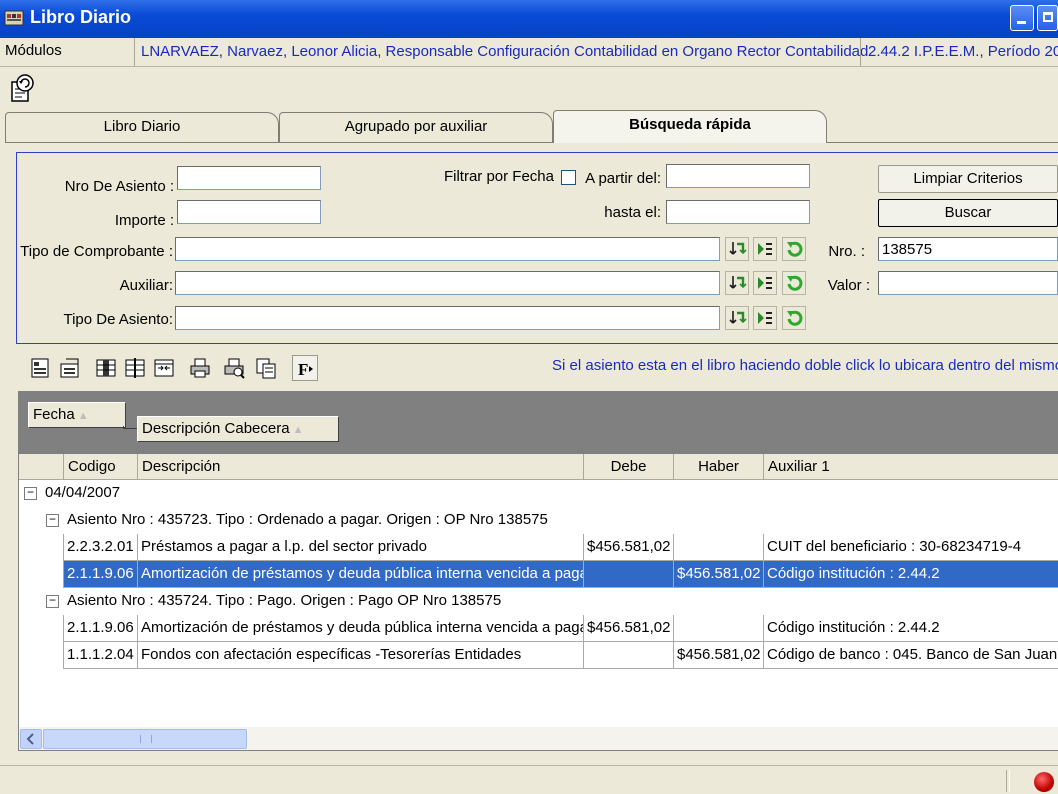 This screenshot has width=1058, height=794. I want to click on cell-codigo: 2.2.3.2.01, so click(101, 547).